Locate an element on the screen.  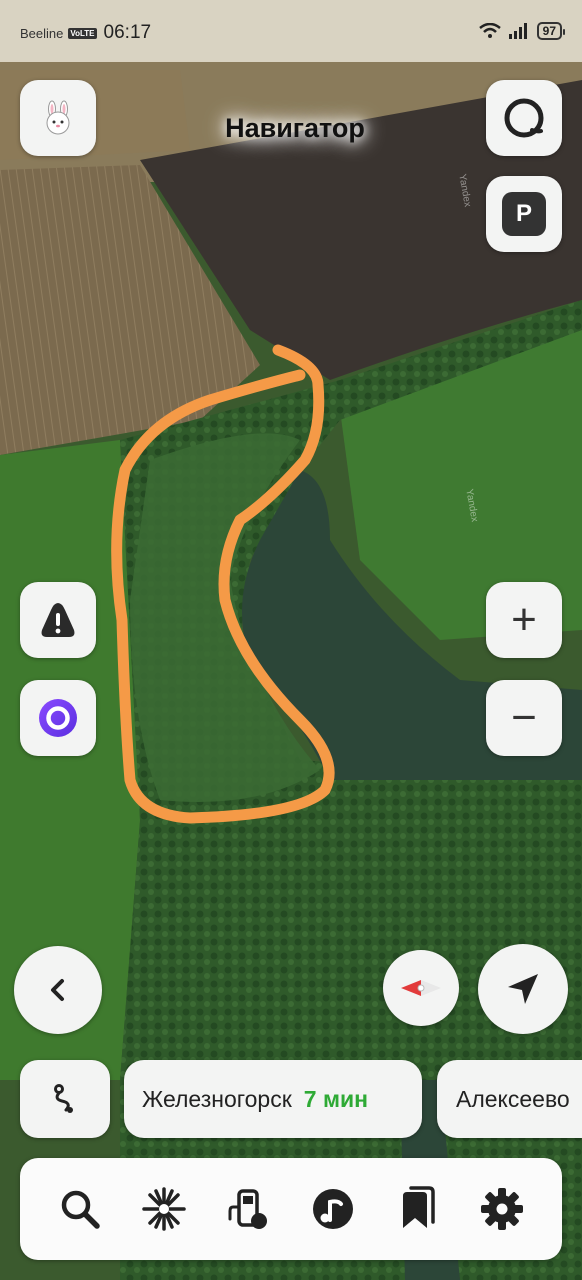
settings-icon is located at coordinates (501, 1209).